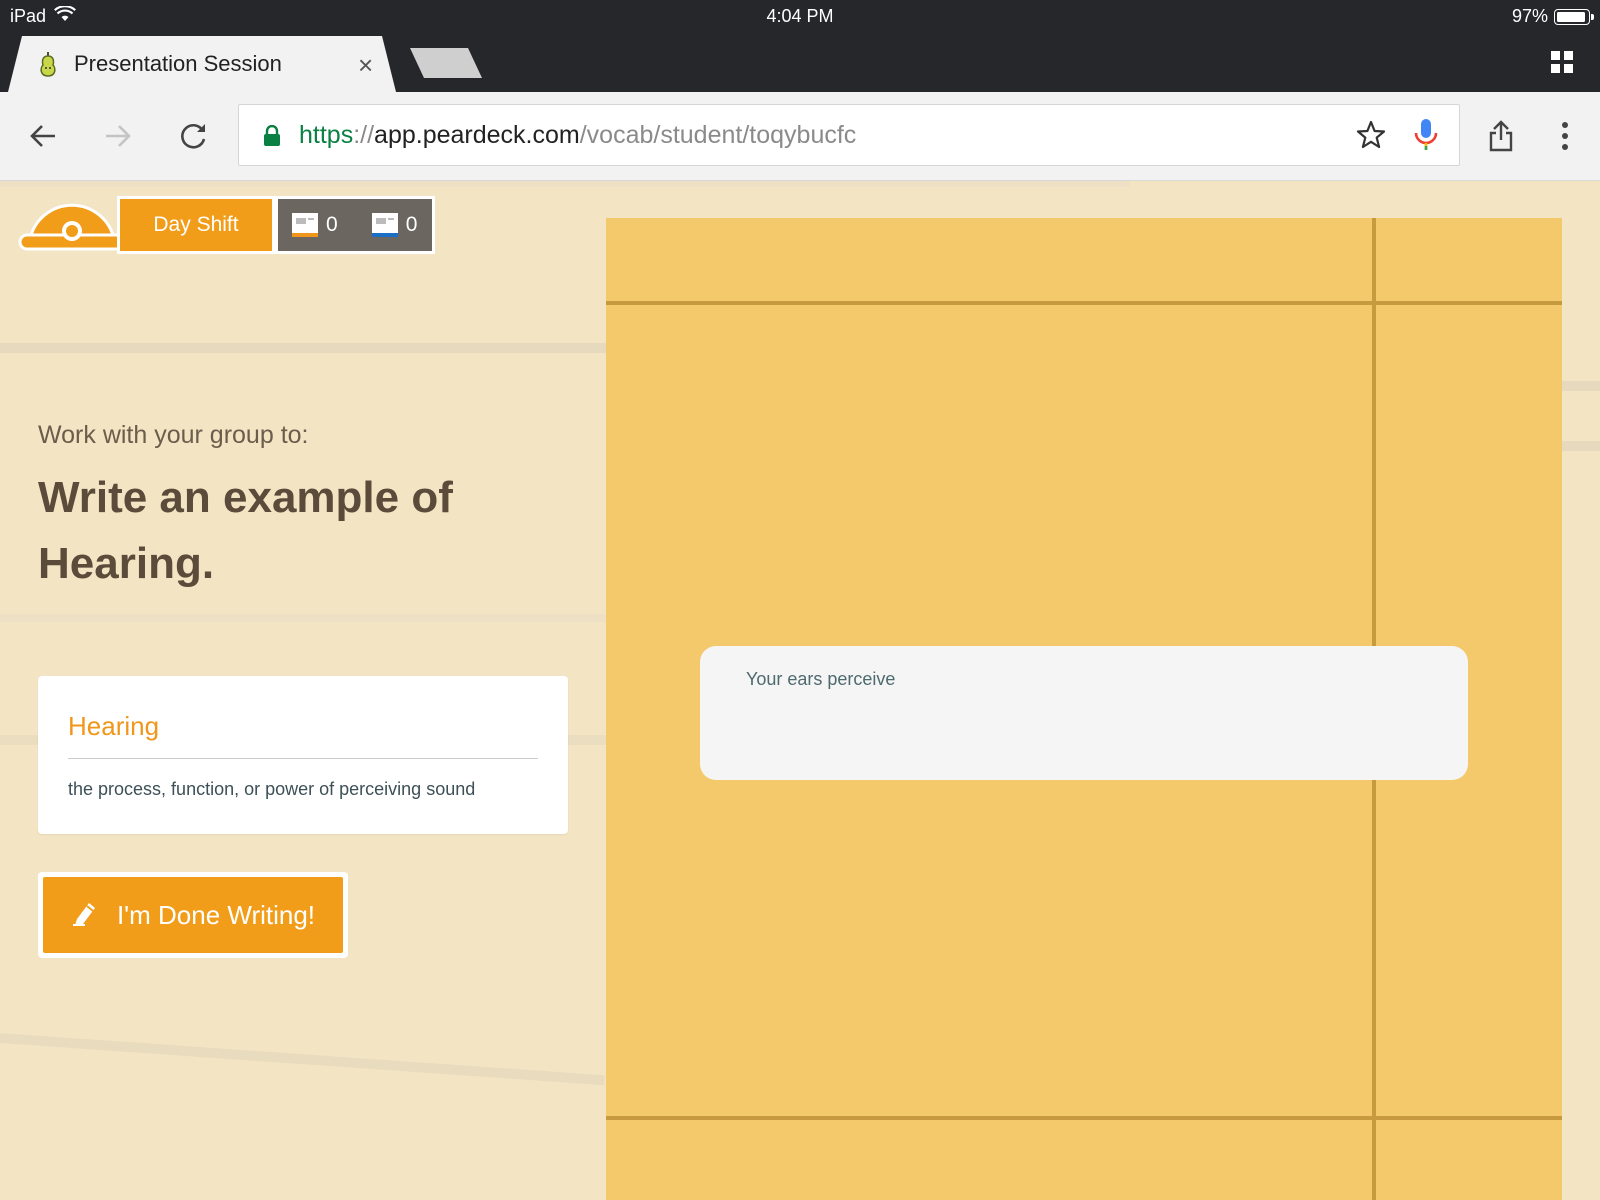  Describe the element at coordinates (1426, 137) in the screenshot. I see `microphone-icon` at that location.